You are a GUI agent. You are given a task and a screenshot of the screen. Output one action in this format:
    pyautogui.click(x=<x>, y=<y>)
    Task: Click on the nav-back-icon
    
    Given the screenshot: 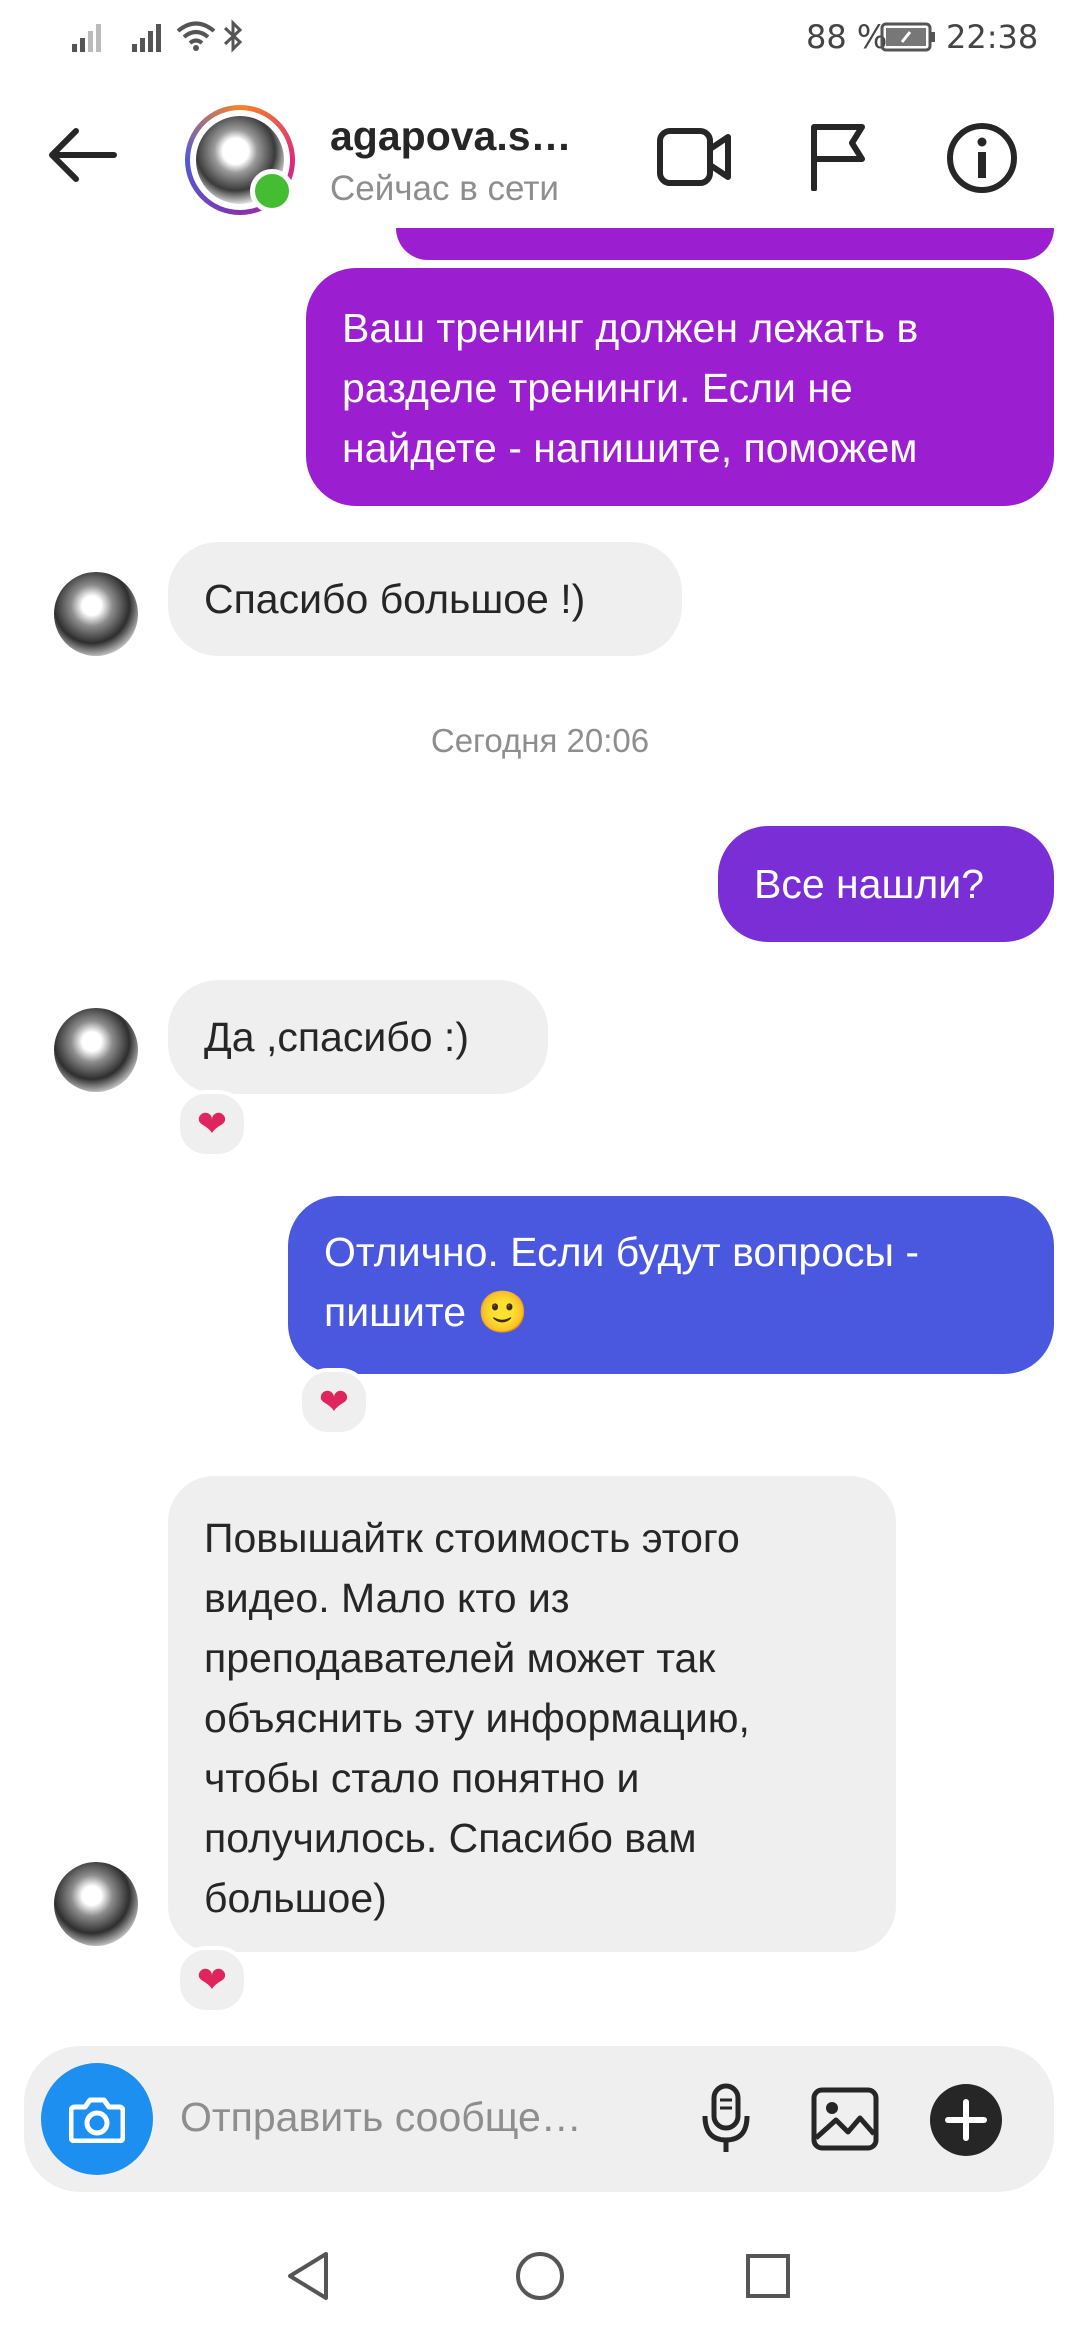 What is the action you would take?
    pyautogui.click(x=308, y=2276)
    